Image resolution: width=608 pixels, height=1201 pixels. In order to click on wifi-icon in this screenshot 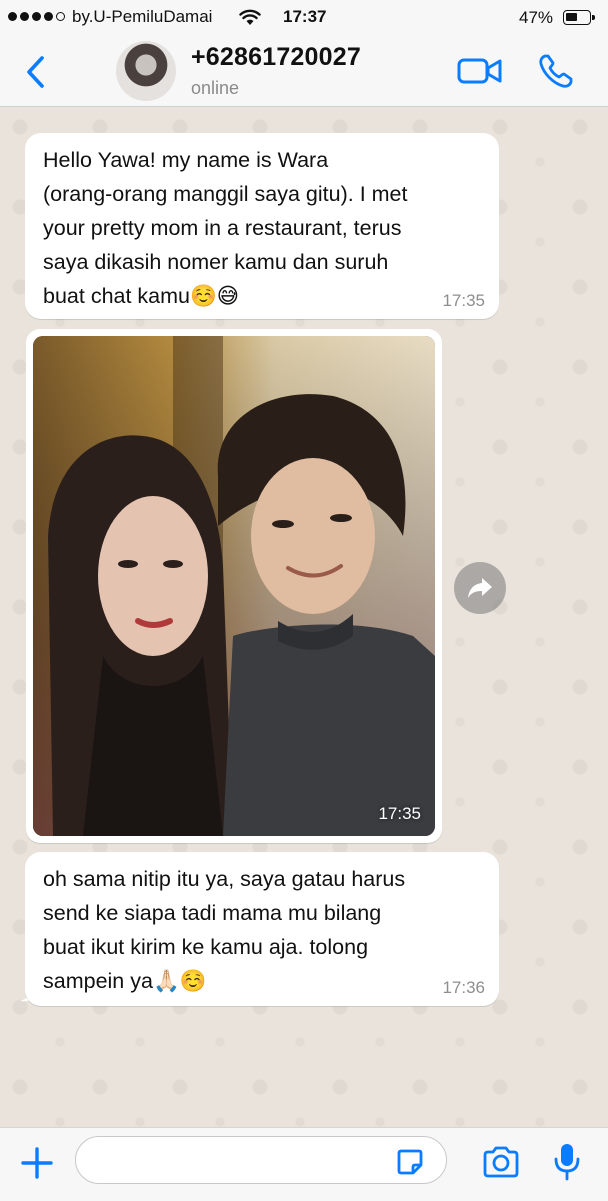, I will do `click(250, 17)`.